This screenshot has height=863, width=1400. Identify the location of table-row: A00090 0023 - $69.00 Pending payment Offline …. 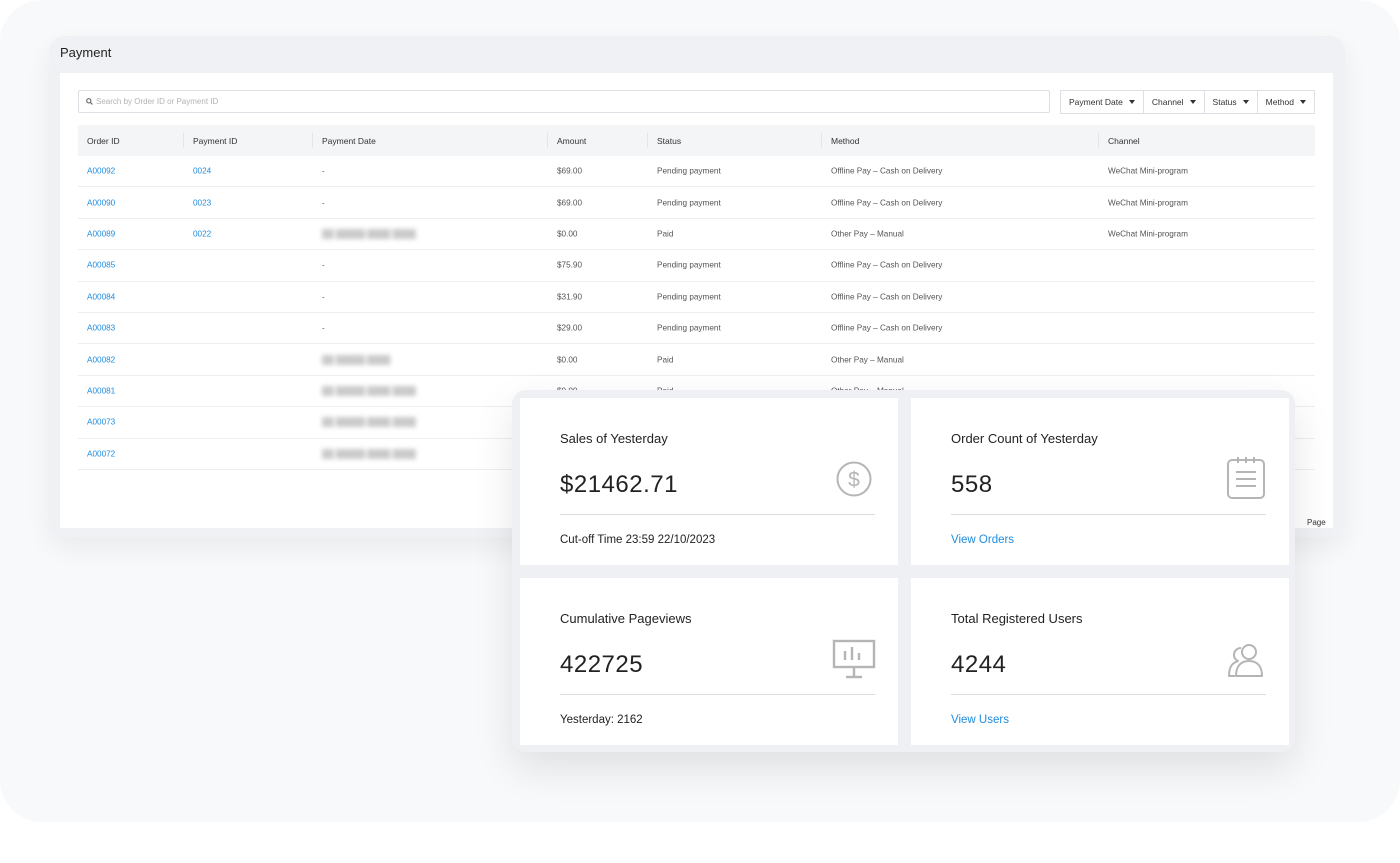
(696, 203).